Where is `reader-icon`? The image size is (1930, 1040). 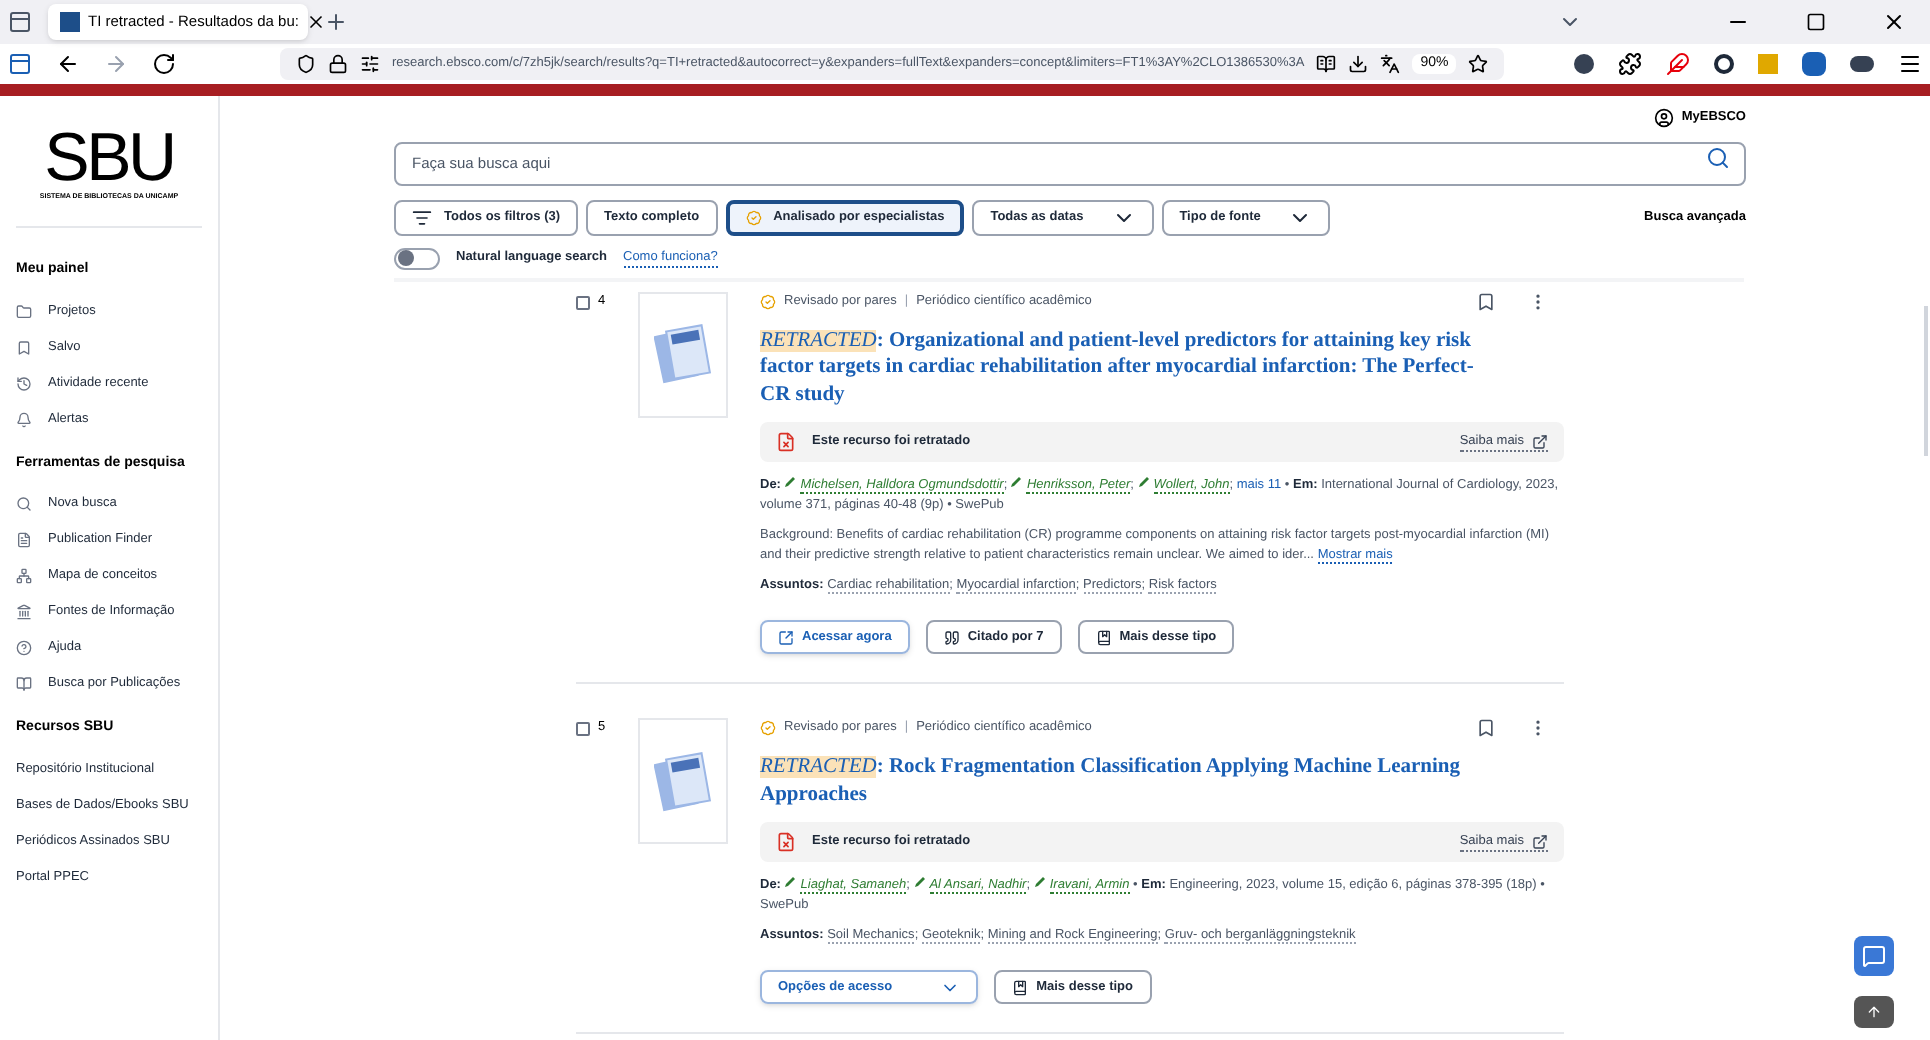 reader-icon is located at coordinates (1326, 64).